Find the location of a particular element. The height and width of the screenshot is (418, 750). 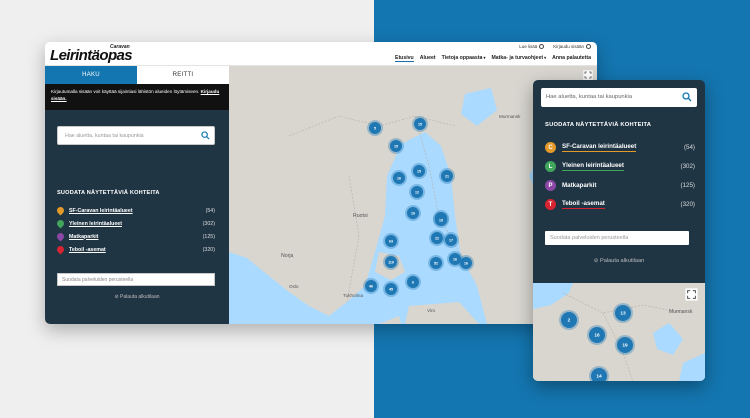

caravan-icon: C is located at coordinates (550, 147).